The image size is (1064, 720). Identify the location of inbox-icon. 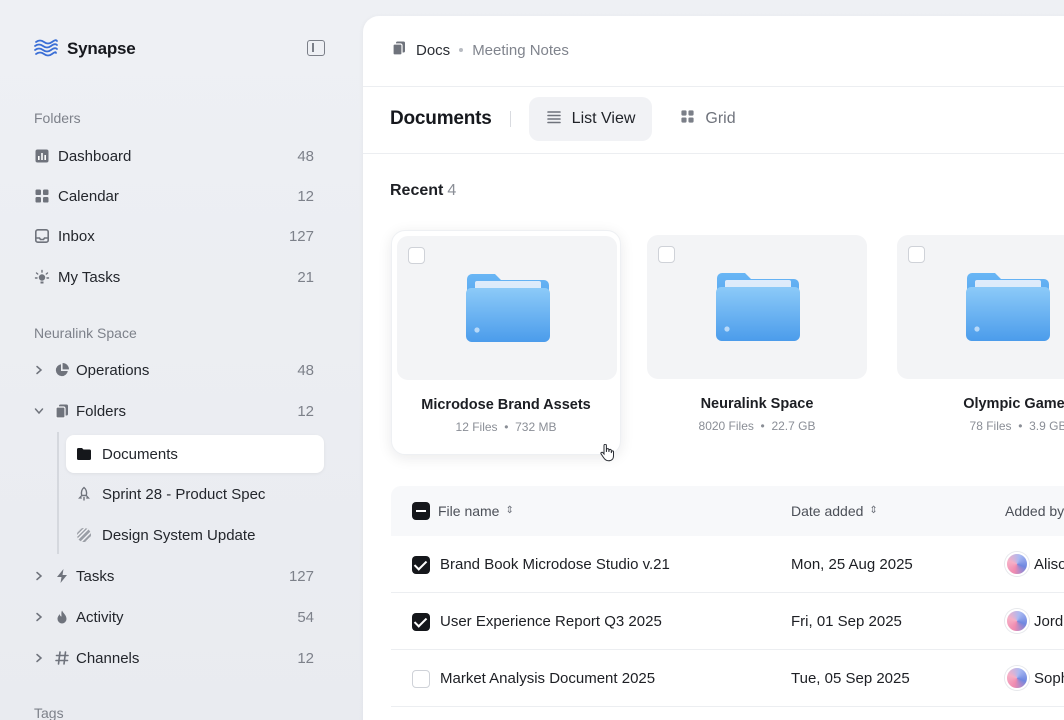
(46, 236).